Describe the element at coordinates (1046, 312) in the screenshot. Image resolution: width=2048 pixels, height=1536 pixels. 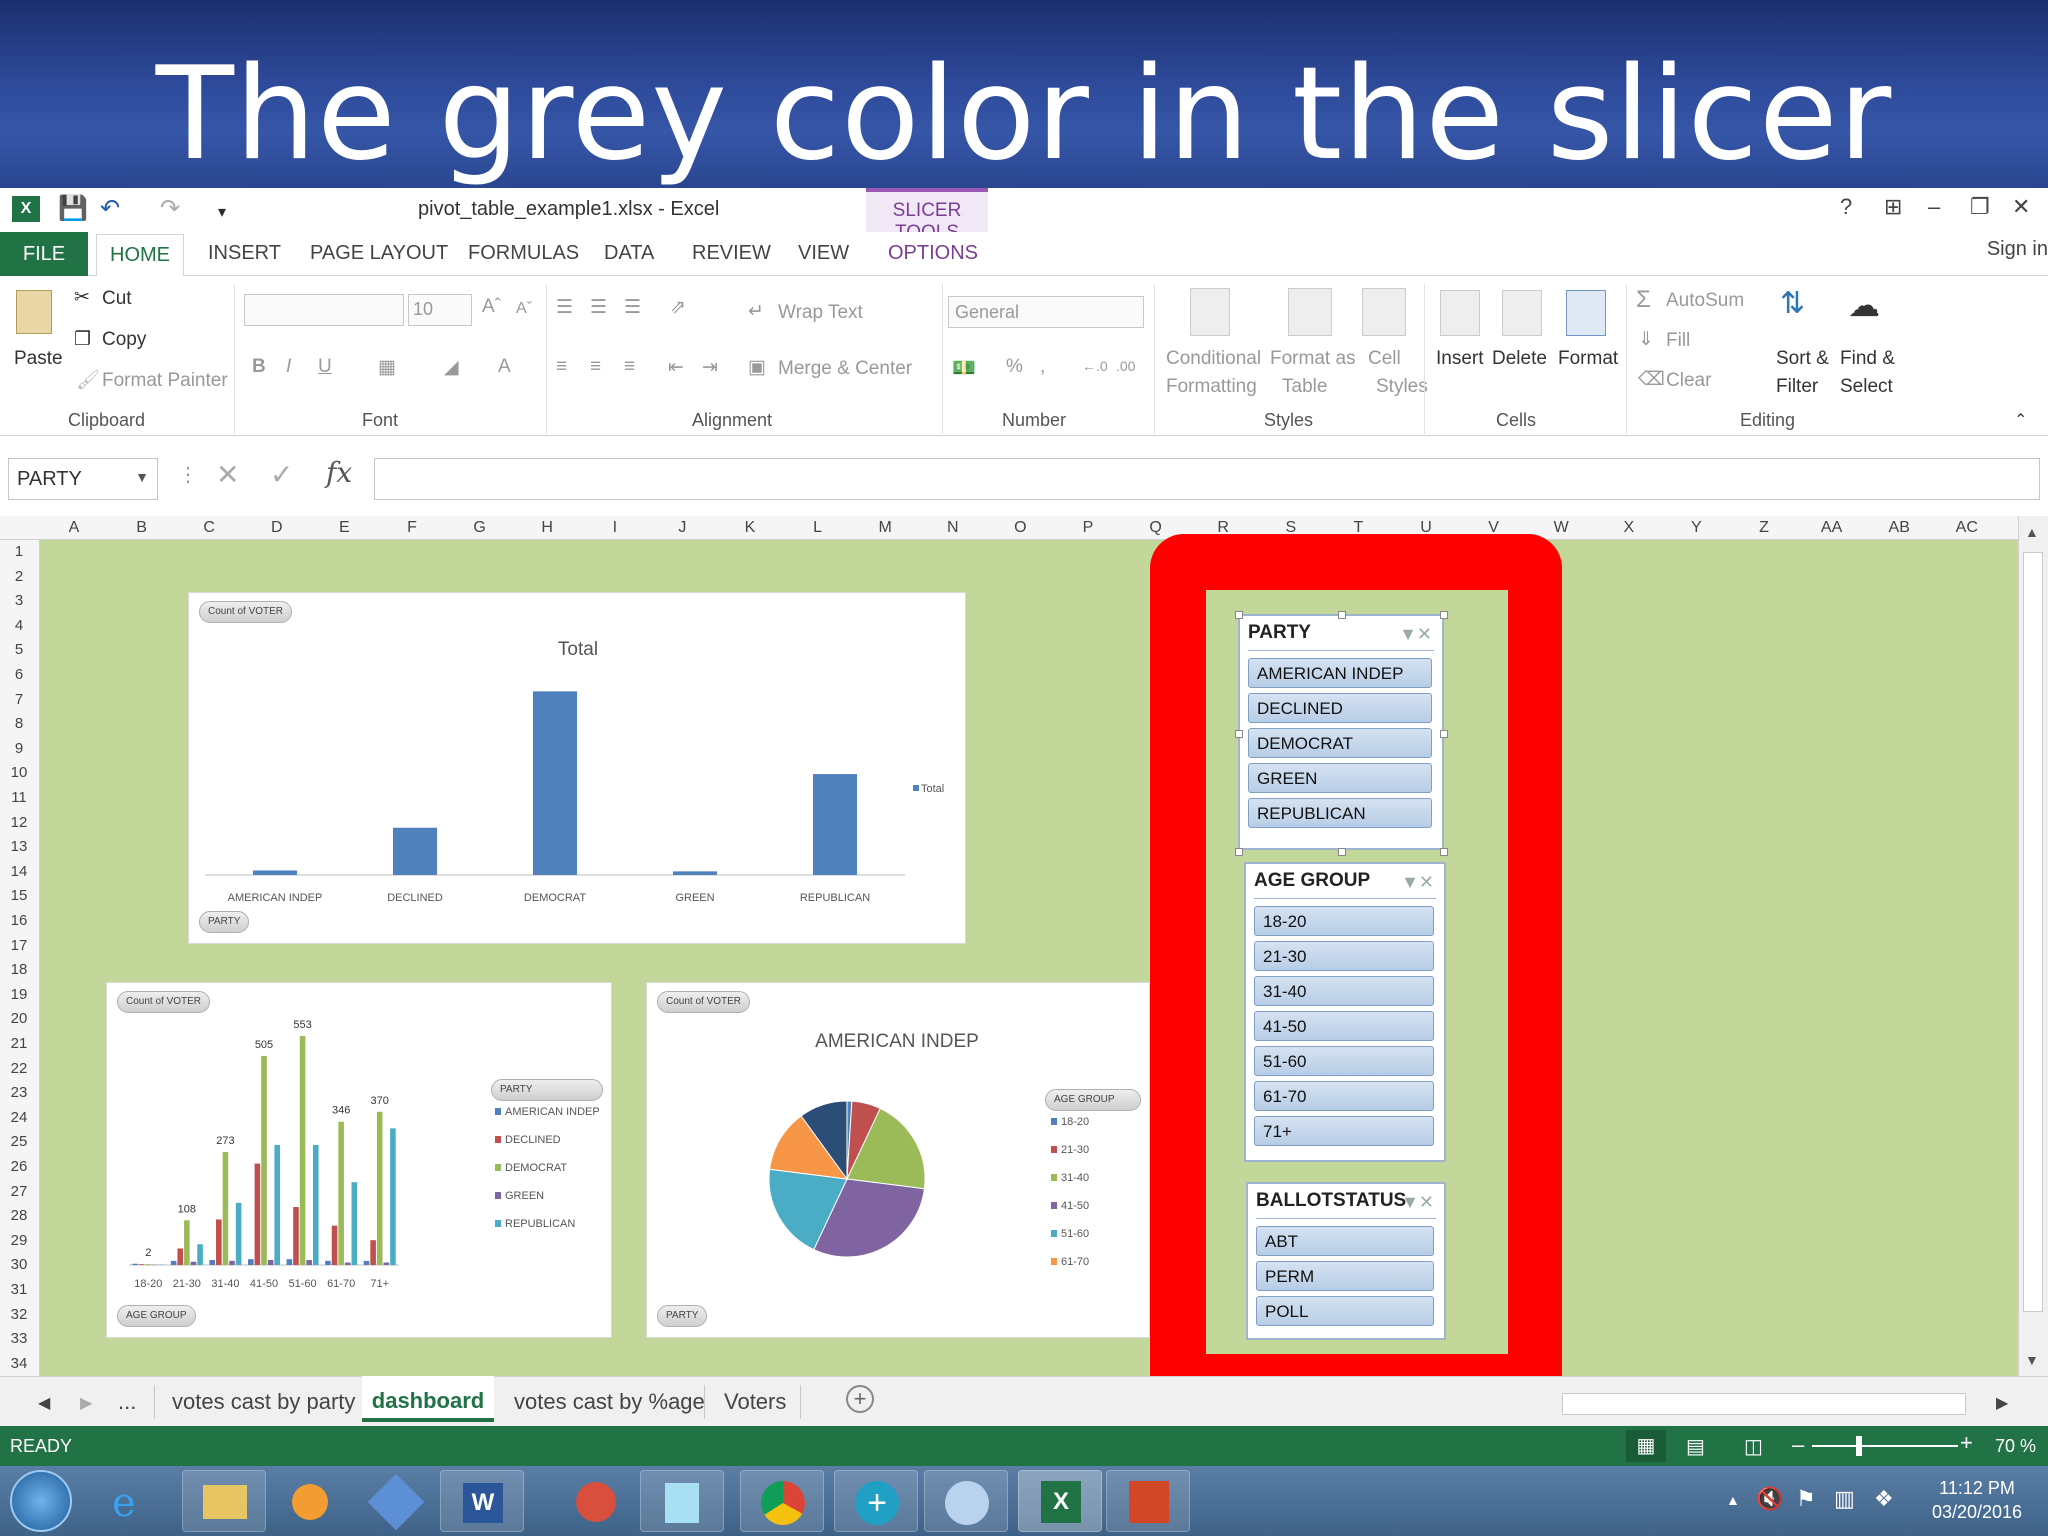
I see `number-format-select: General` at that location.